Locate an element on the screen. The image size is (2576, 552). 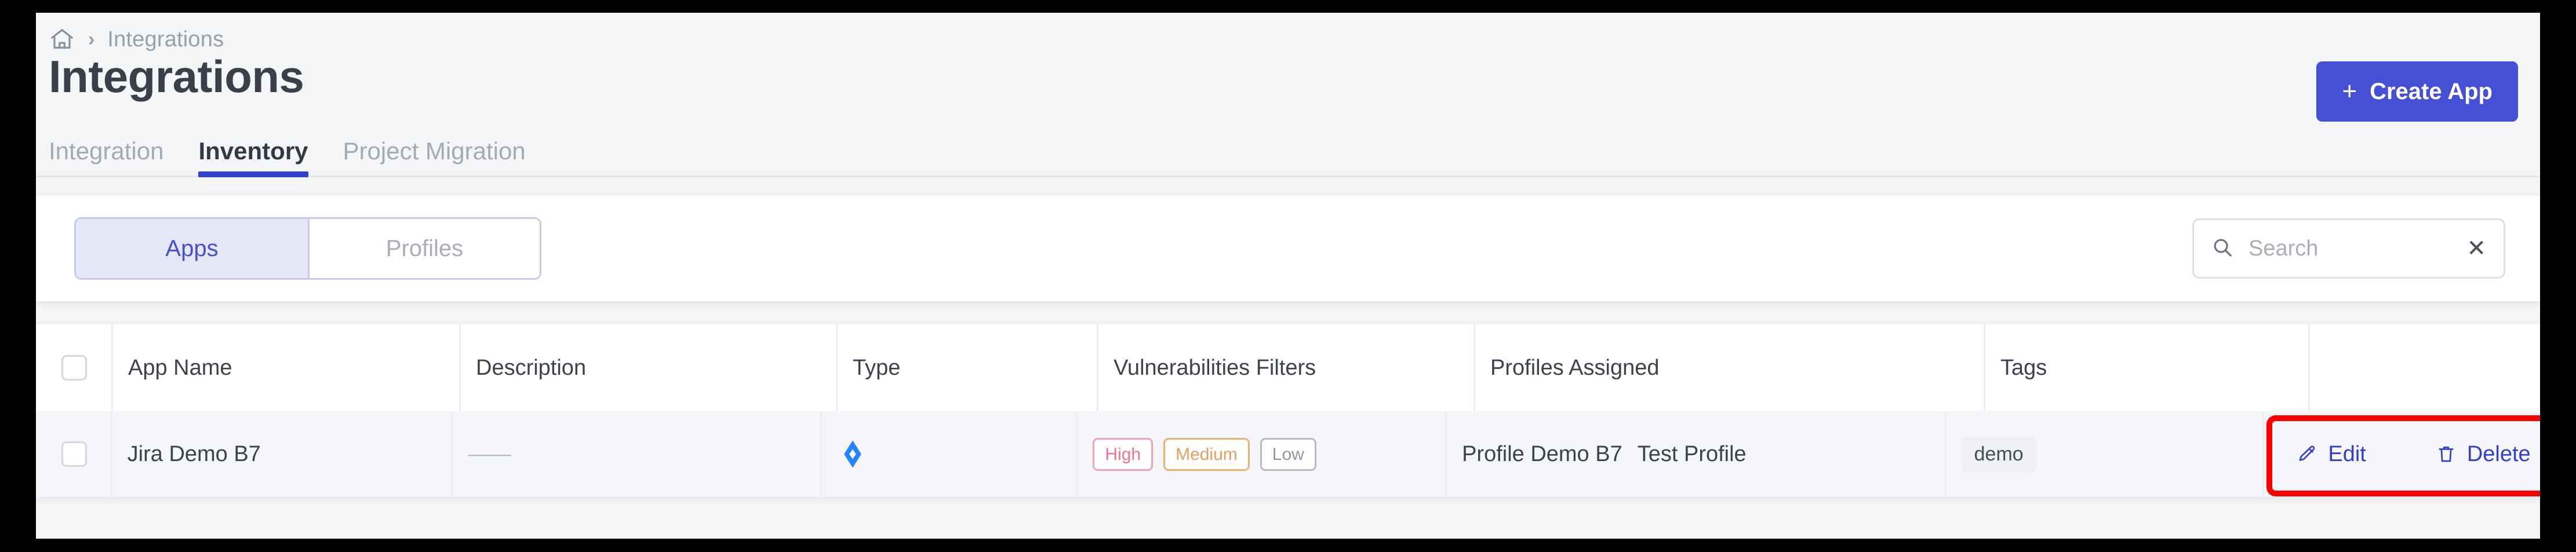
row-select-cell is located at coordinates (73, 454).